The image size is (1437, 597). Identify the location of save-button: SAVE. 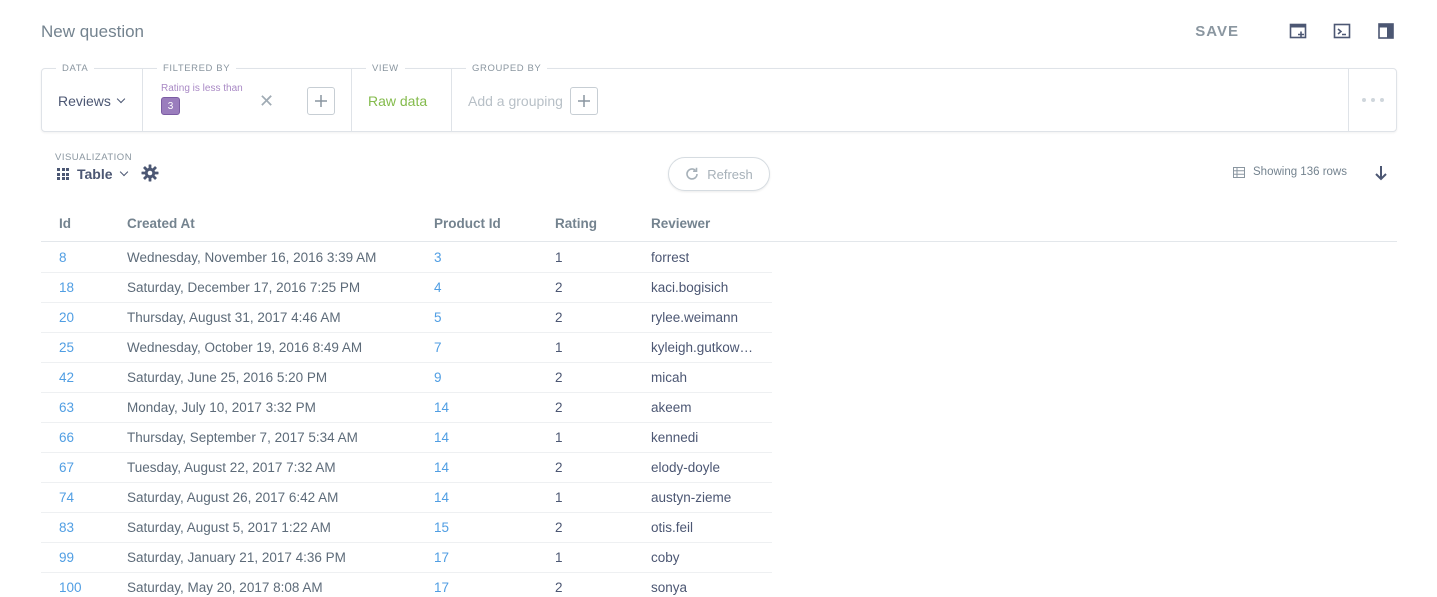
(1217, 31).